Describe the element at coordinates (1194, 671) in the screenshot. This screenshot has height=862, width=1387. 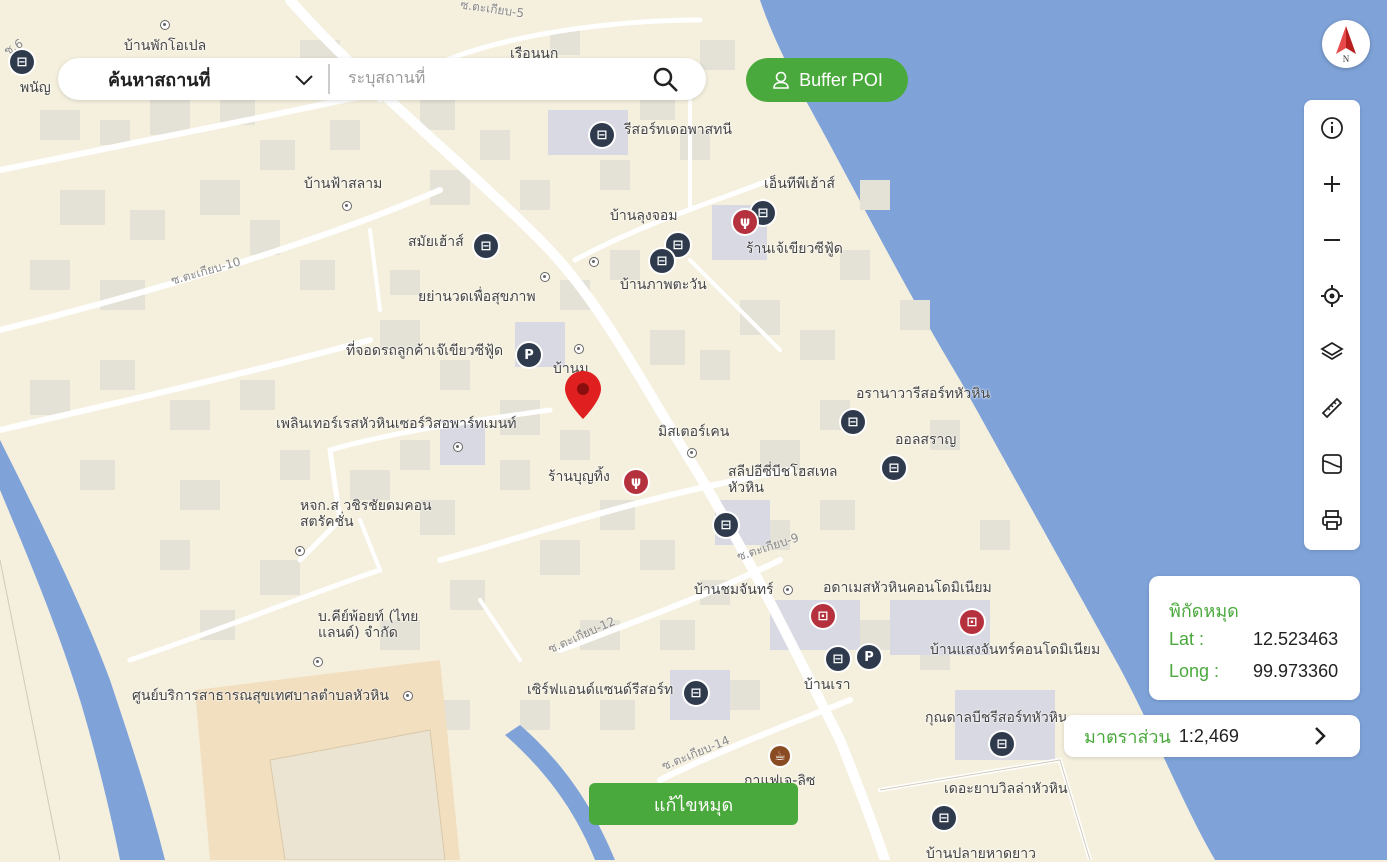
I see `long-label: Long :` at that location.